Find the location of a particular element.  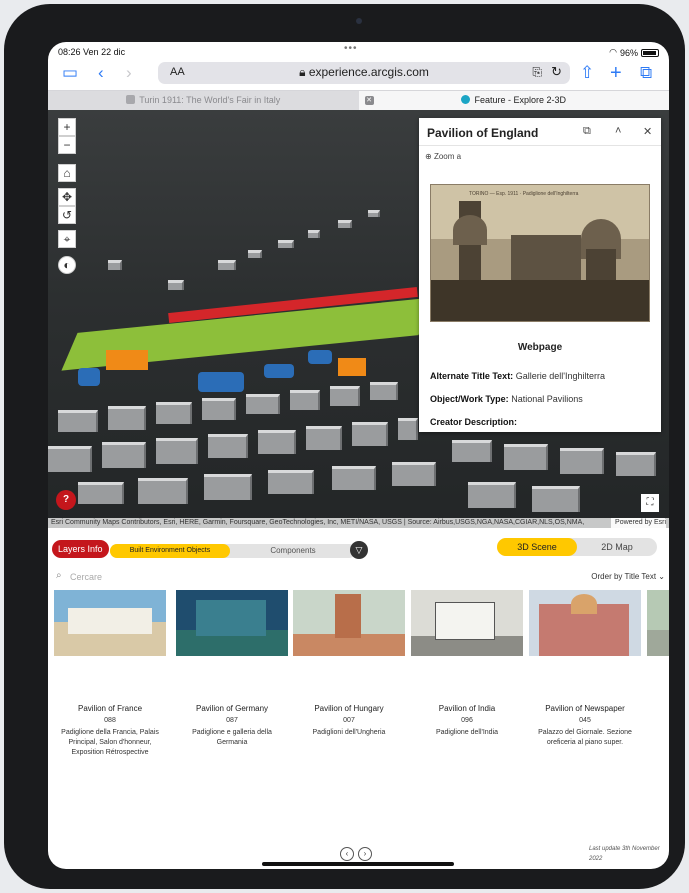

tab-components: Components is located at coordinates (293, 551).